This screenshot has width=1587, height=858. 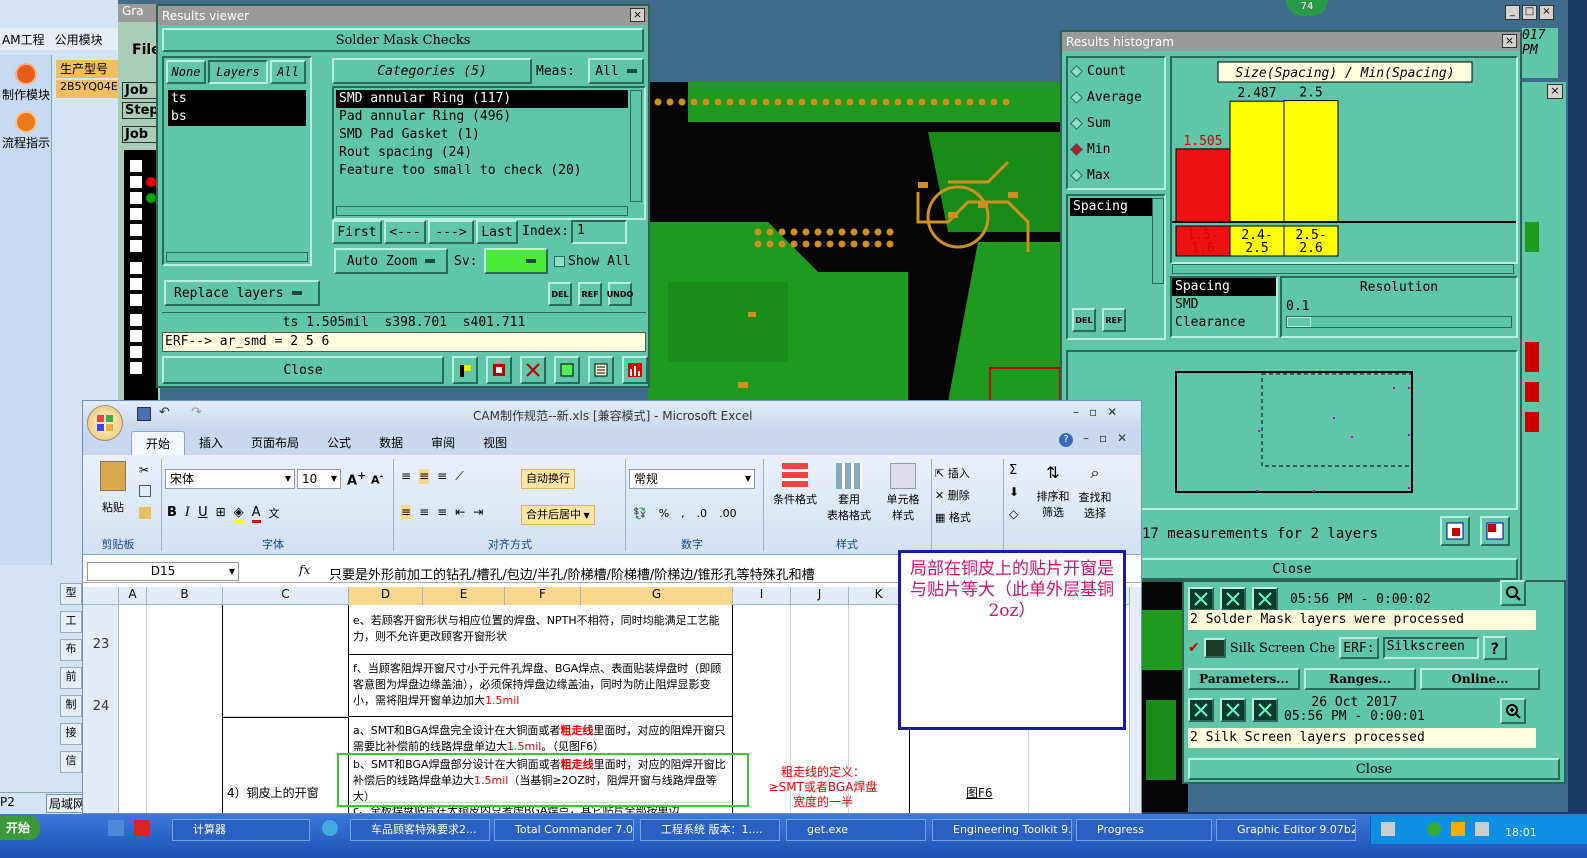 What do you see at coordinates (357, 232) in the screenshot?
I see `first-button: First` at bounding box center [357, 232].